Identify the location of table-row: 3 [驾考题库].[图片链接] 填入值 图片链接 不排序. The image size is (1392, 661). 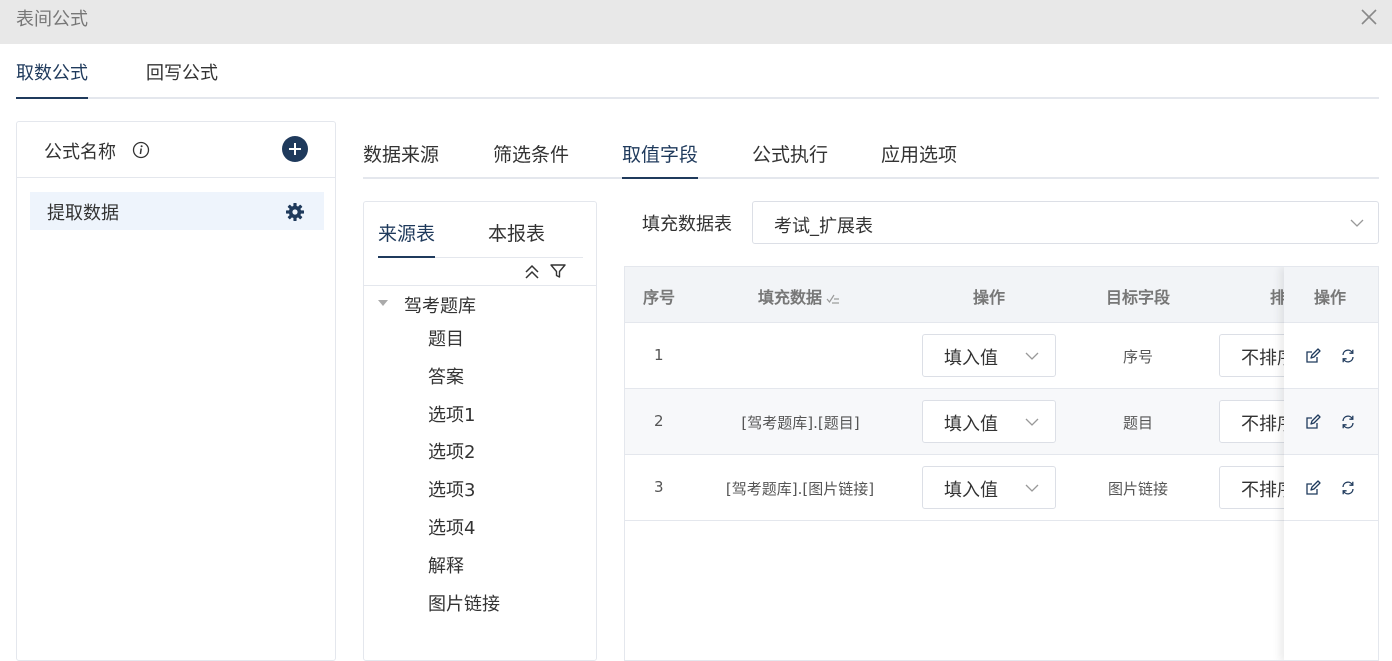
(1001, 488).